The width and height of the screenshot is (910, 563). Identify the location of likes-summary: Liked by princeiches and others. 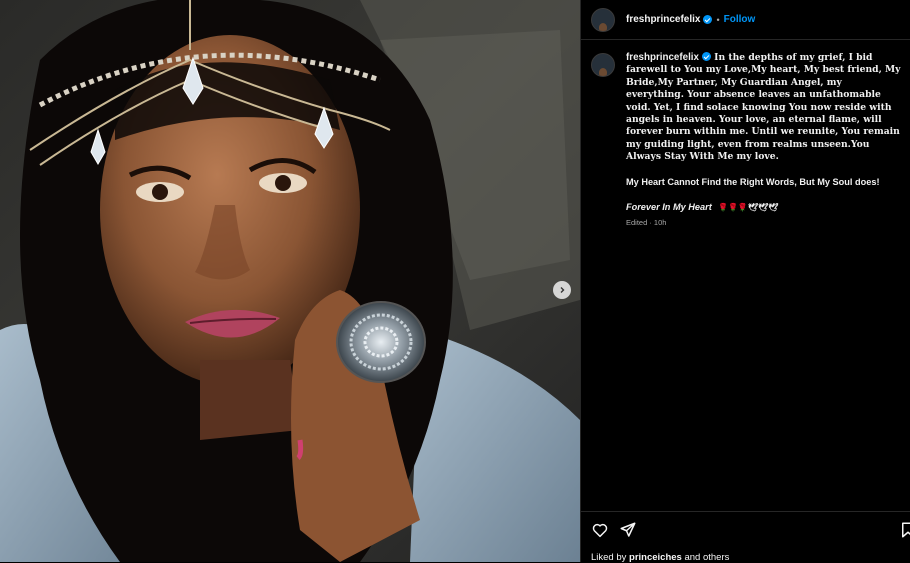
(660, 557).